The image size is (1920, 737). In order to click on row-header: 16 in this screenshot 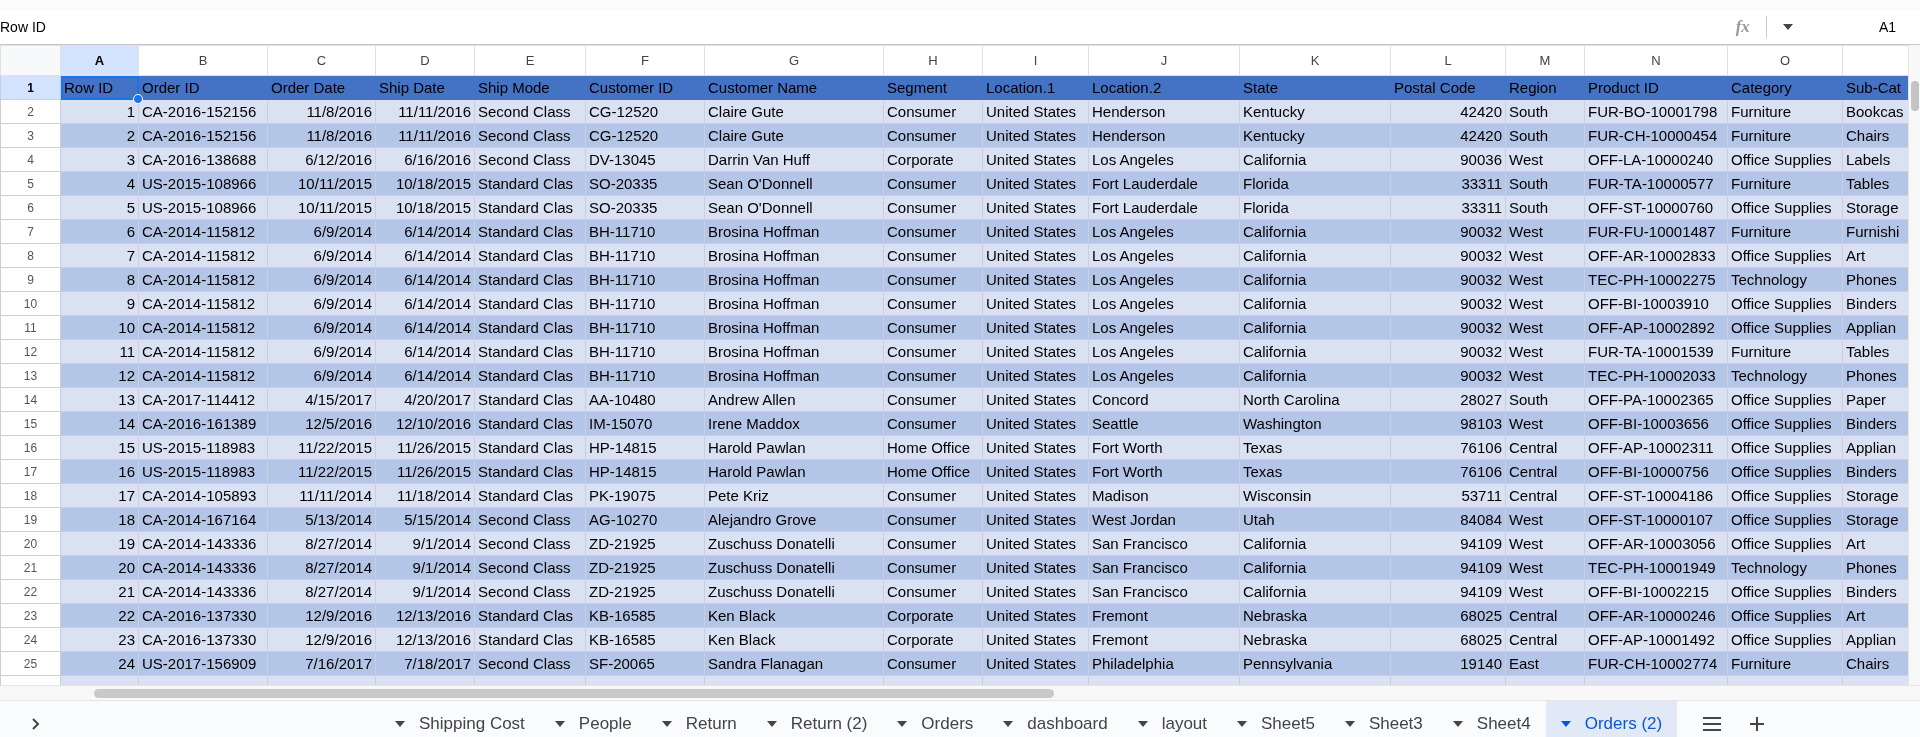, I will do `click(30, 447)`.